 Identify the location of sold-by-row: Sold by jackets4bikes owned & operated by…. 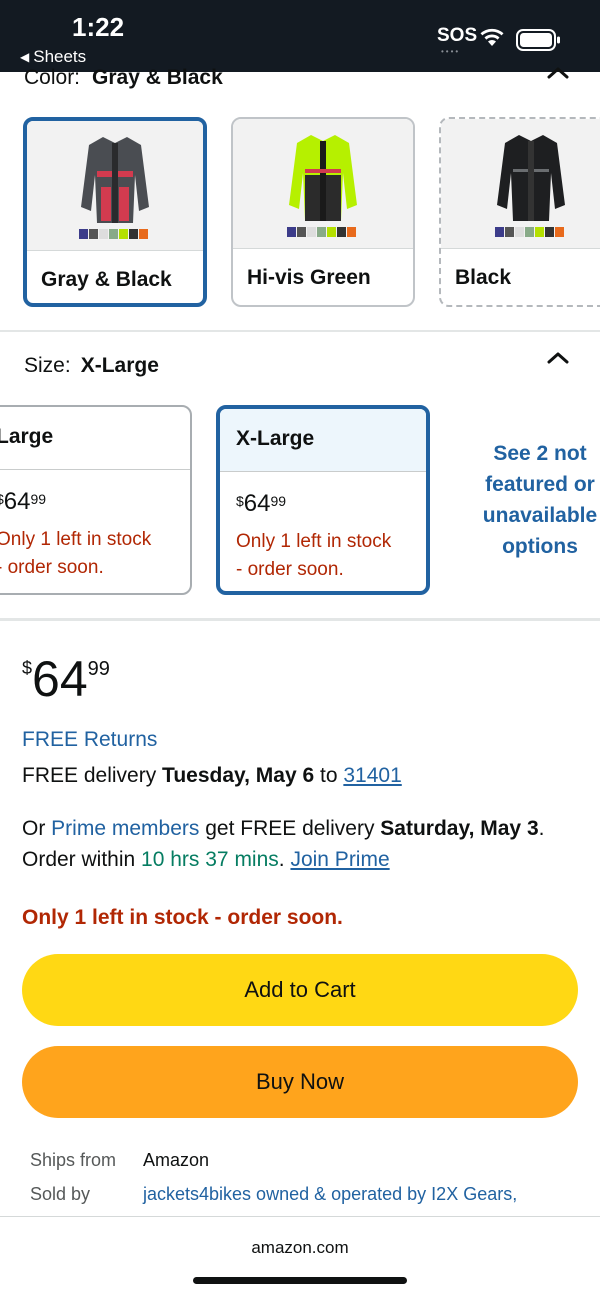
(273, 1194).